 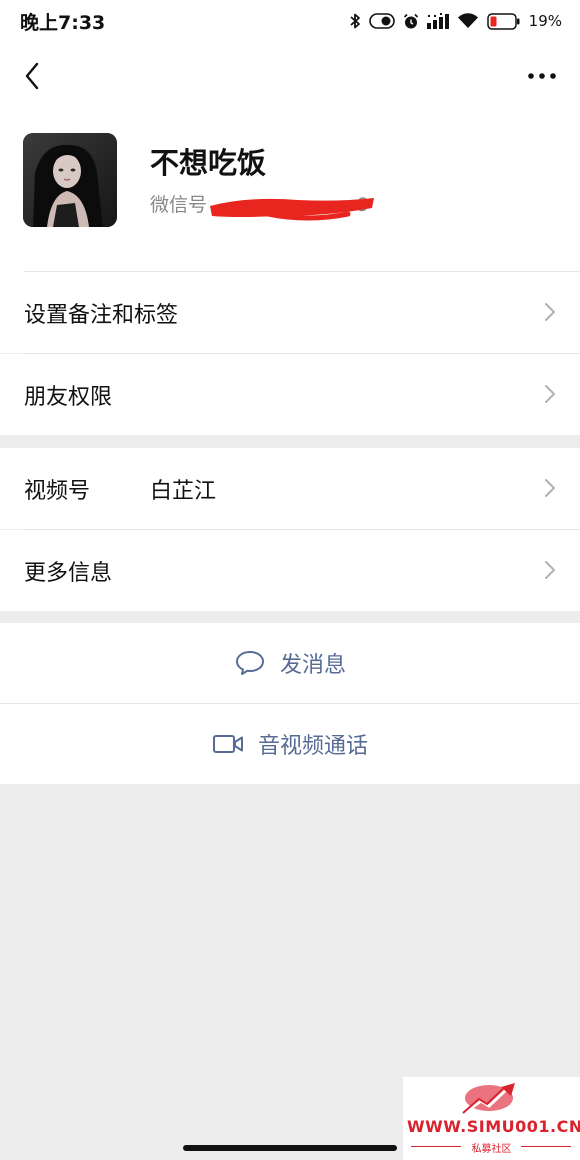 What do you see at coordinates (437, 21) in the screenshot?
I see `cellular-signal-icon` at bounding box center [437, 21].